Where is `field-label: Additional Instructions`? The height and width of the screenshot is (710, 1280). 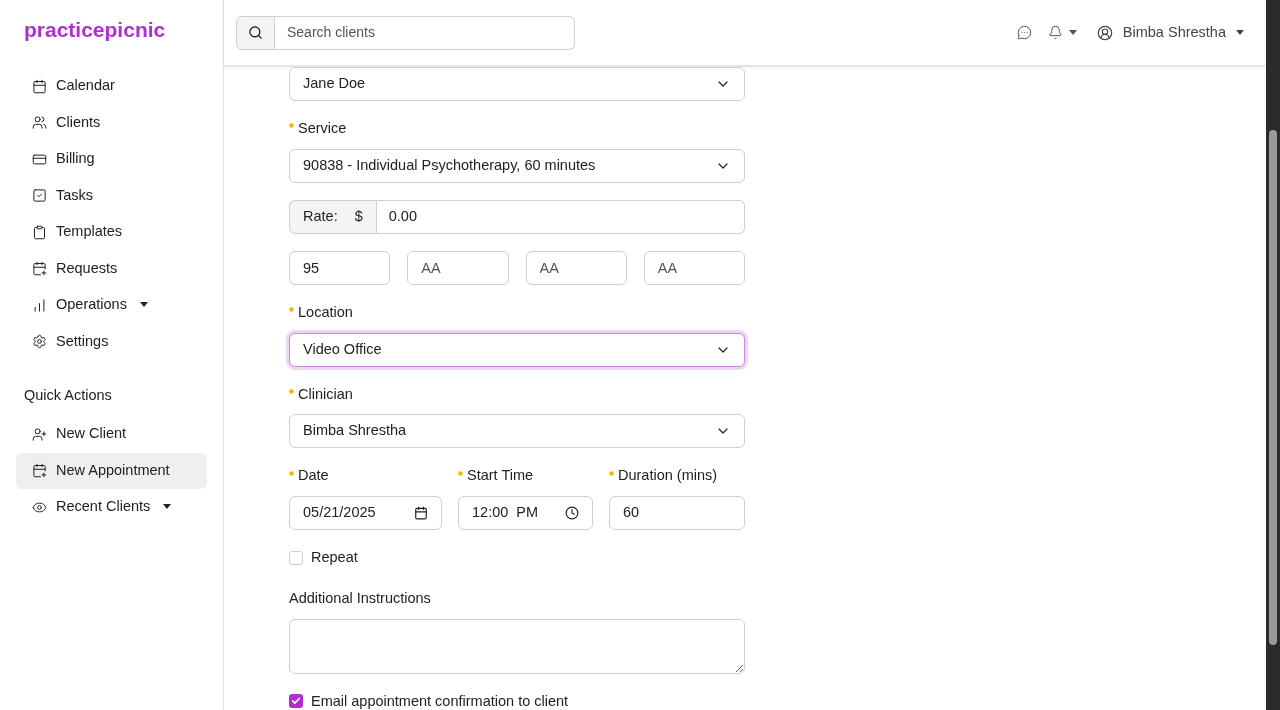 field-label: Additional Instructions is located at coordinates (360, 598).